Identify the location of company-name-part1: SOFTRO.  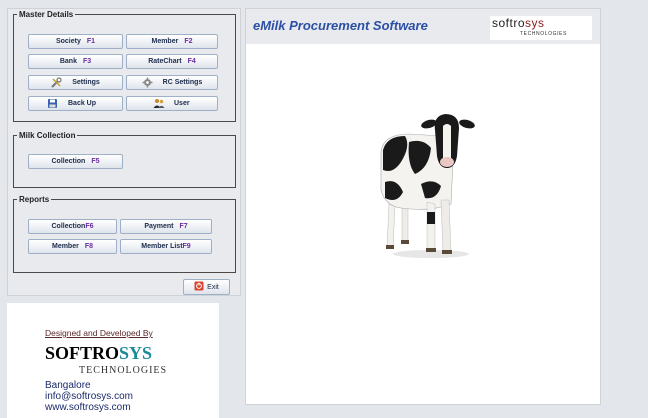
(82, 353).